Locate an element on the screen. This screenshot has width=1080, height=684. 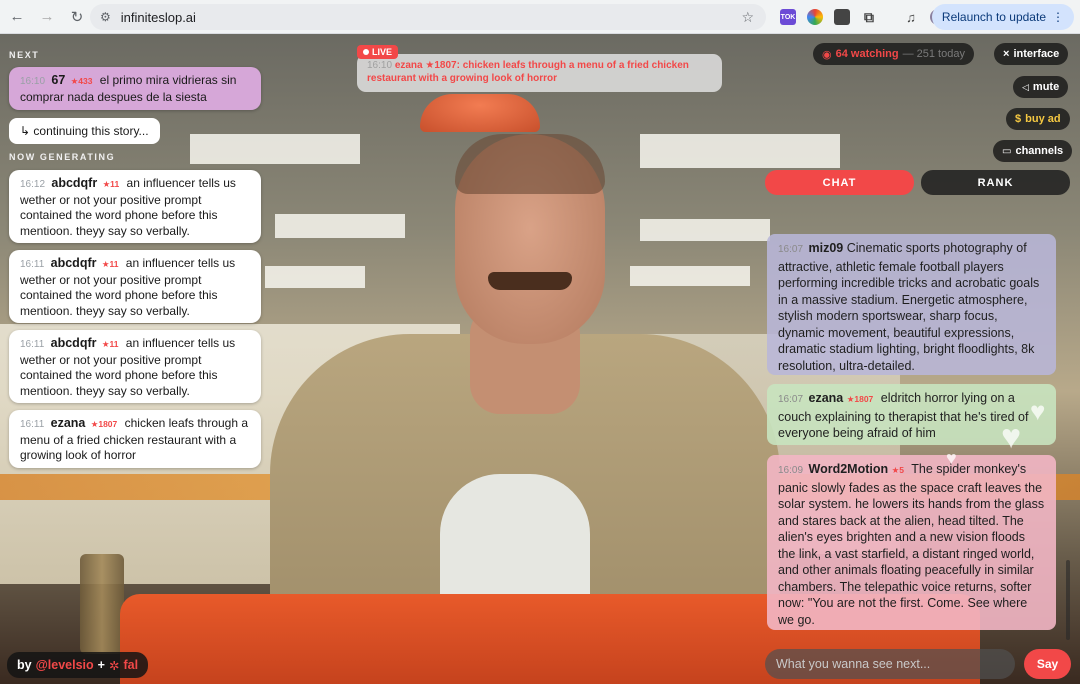
reload-icon: ↻ is located at coordinates (77, 17).